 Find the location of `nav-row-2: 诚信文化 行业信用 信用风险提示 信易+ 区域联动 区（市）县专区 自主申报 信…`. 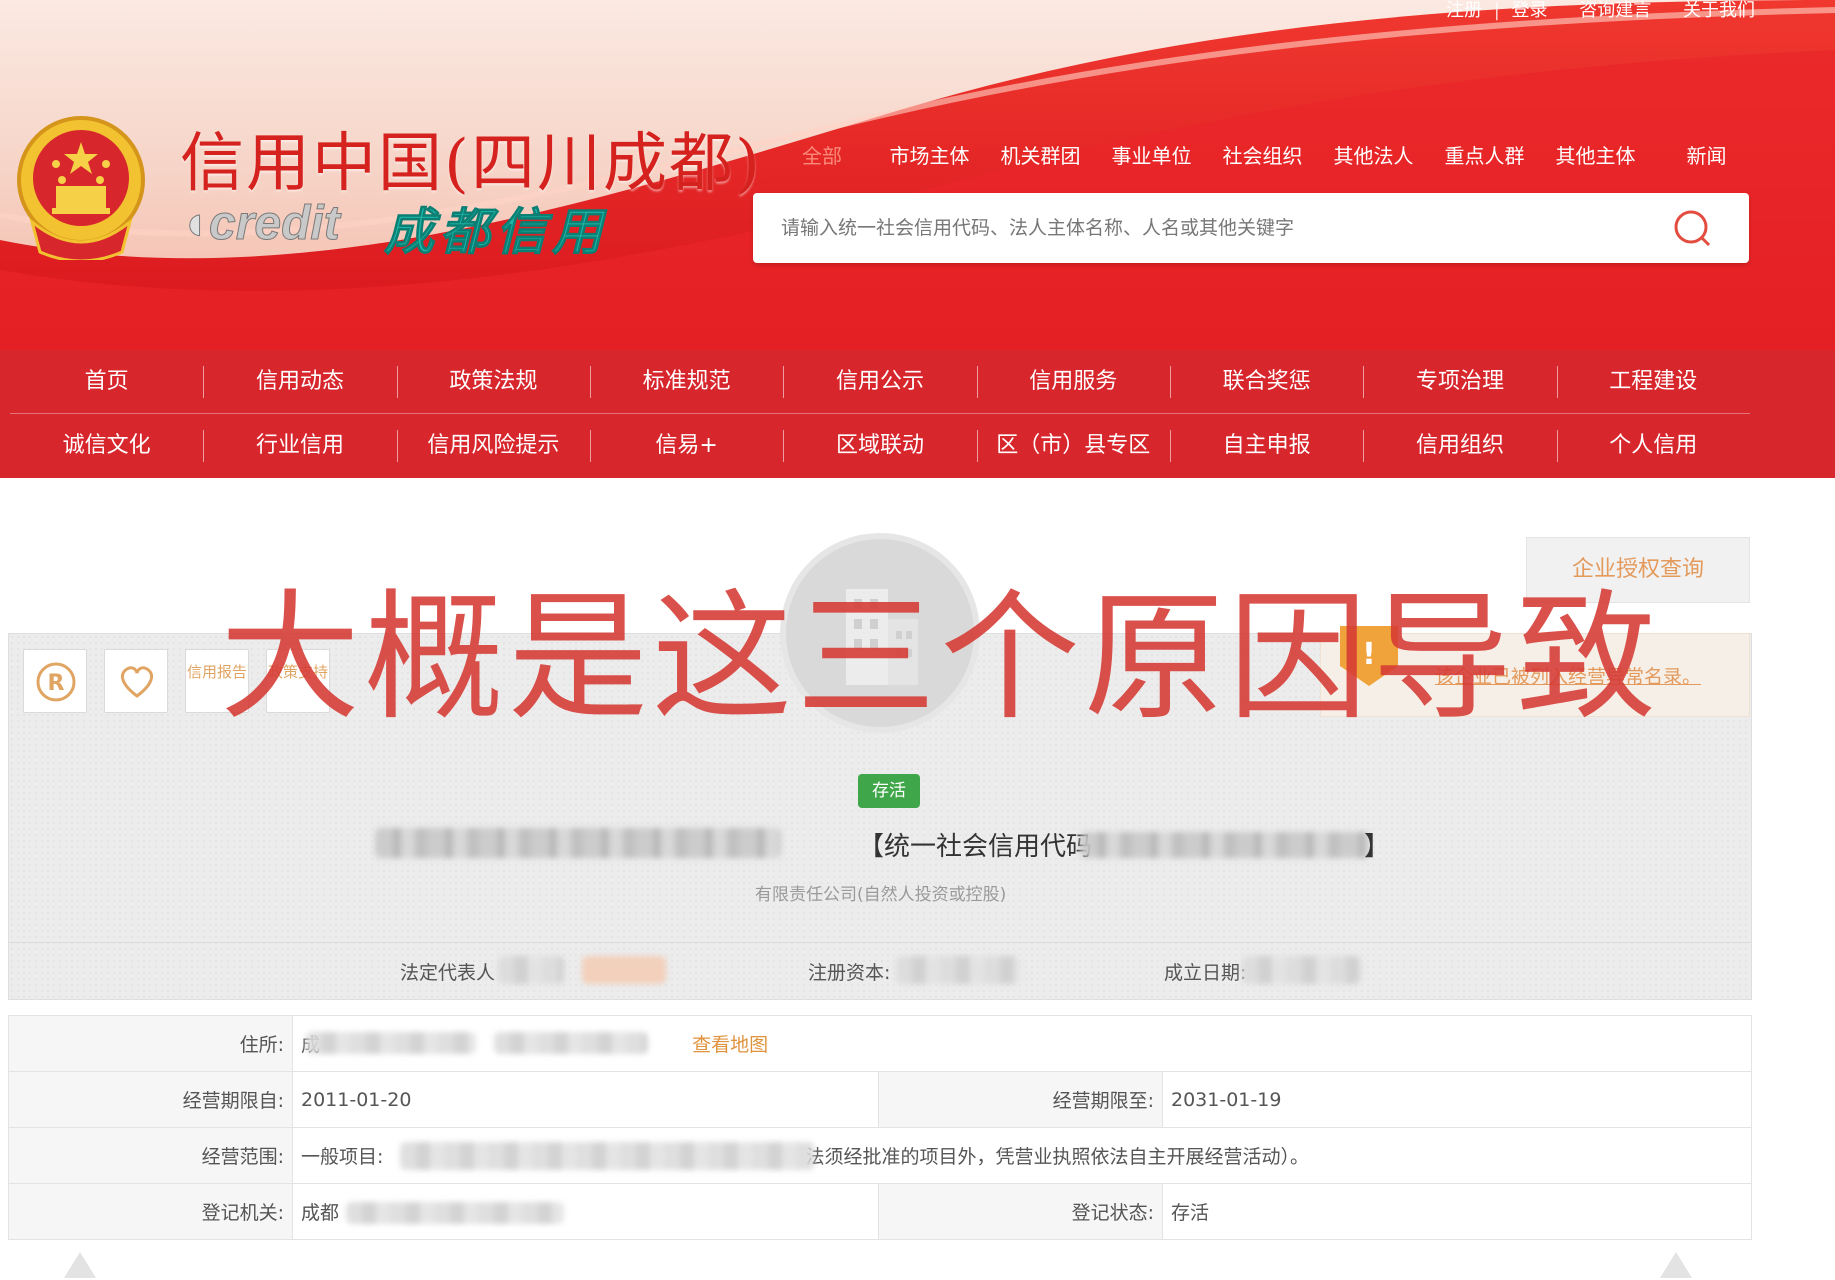

nav-row-2: 诚信文化 行业信用 信用风险提示 信易+ 区域联动 区（市）县专区 自主申报 信… is located at coordinates (880, 446).